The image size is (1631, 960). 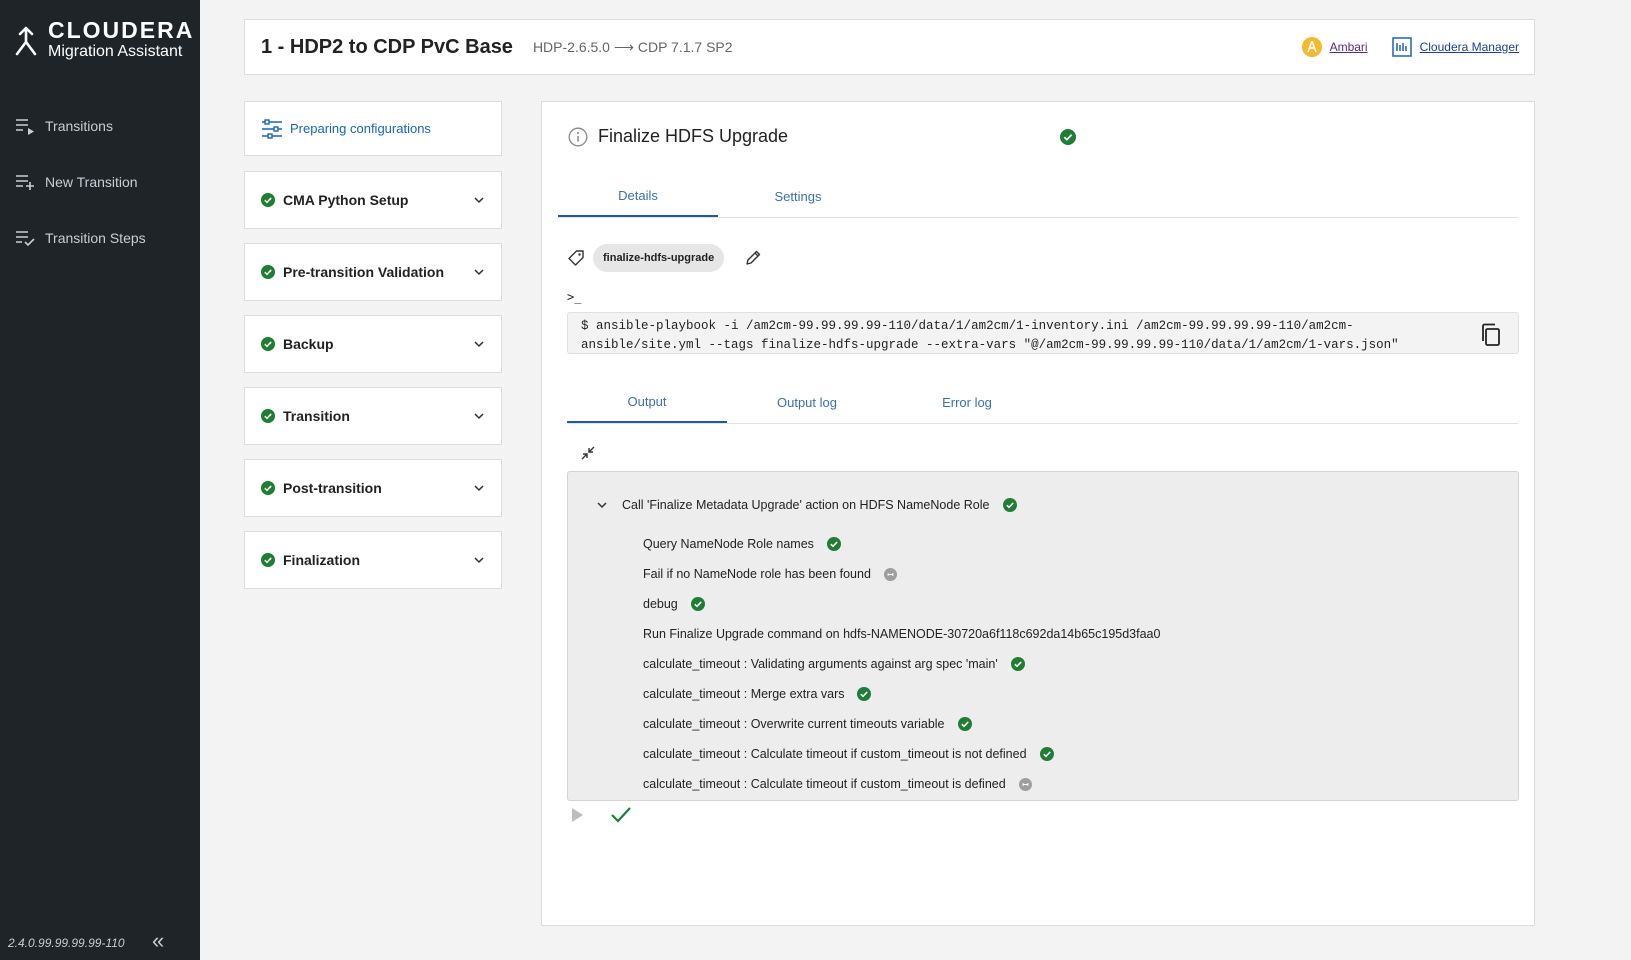 I want to click on list-arrow-icon, so click(x=25, y=127).